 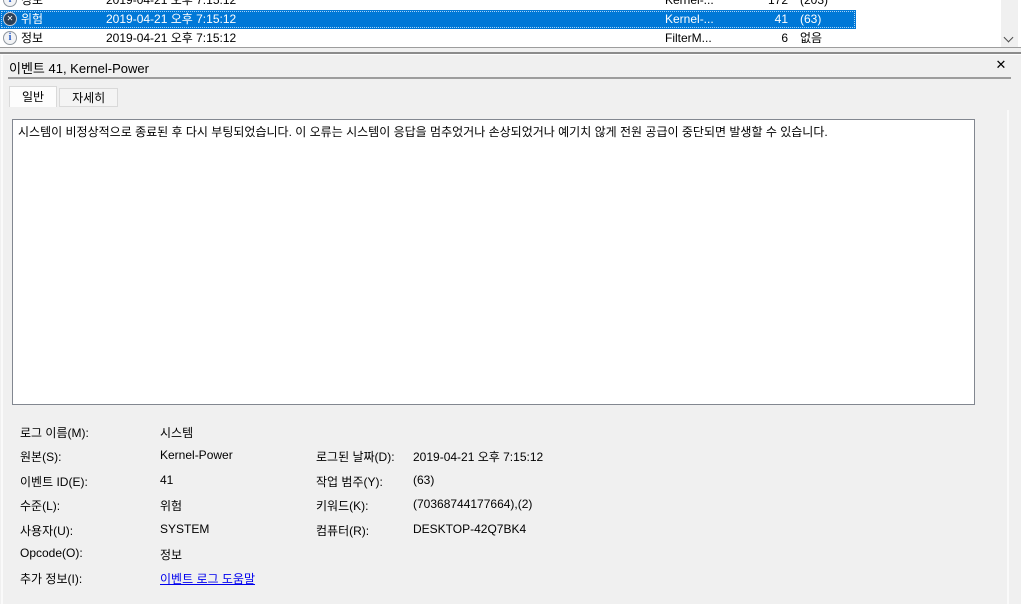 What do you see at coordinates (51, 552) in the screenshot?
I see `field-label: Opcode(O):` at bounding box center [51, 552].